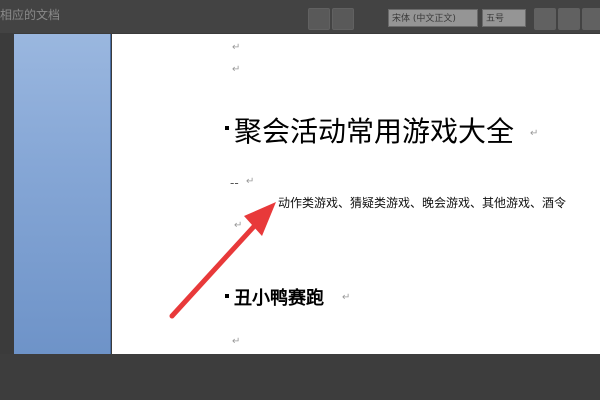  What do you see at coordinates (300, 377) in the screenshot?
I see `status-area` at bounding box center [300, 377].